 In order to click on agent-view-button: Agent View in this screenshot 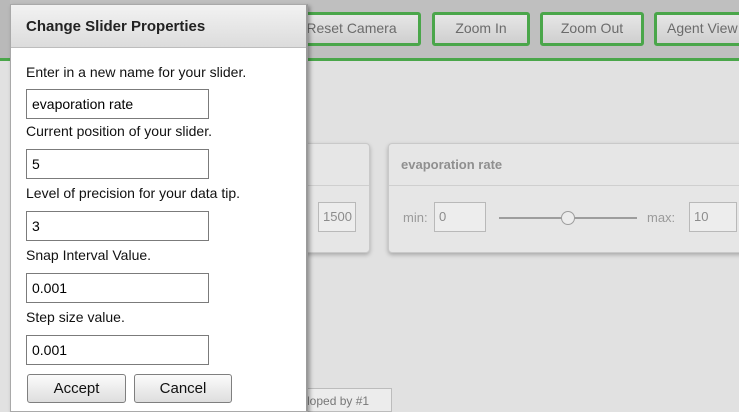, I will do `click(696, 29)`.